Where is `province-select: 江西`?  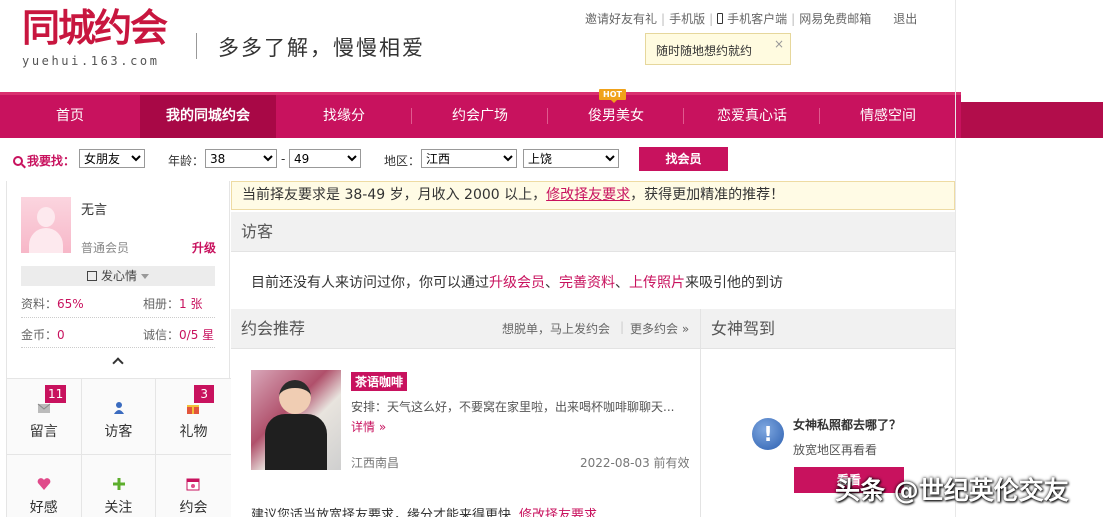
province-select: 江西 is located at coordinates (469, 158).